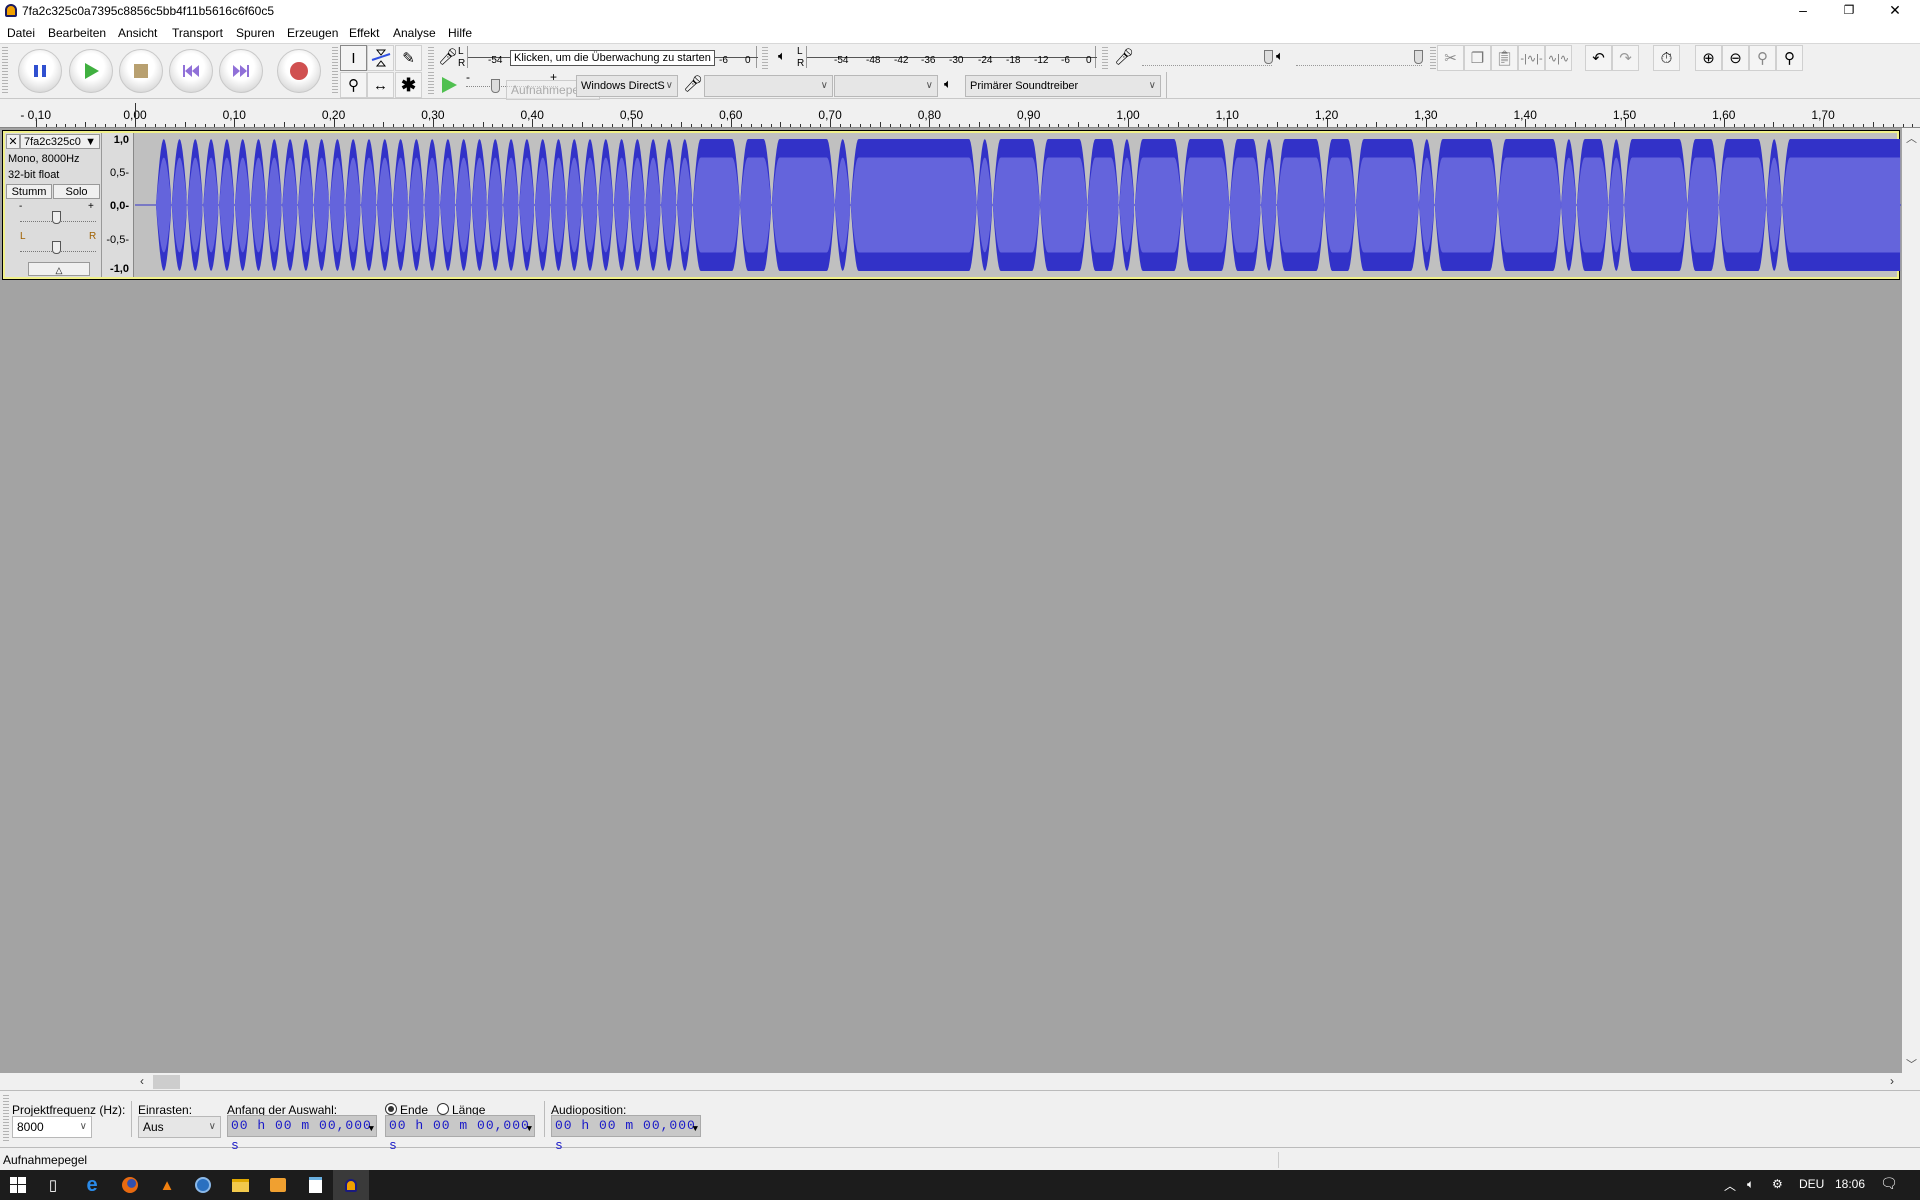 This screenshot has width=1920, height=1200. I want to click on redo-button: ↷, so click(1625, 58).